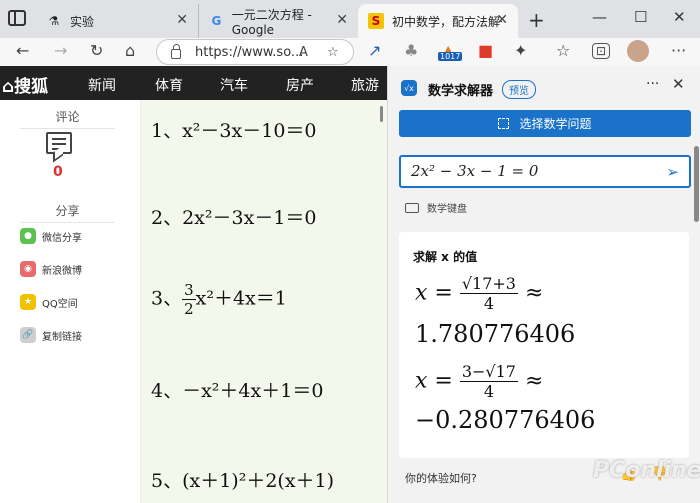  What do you see at coordinates (237, 391) in the screenshot?
I see `equation-4: 4、－x²＋4x＋1＝0` at bounding box center [237, 391].